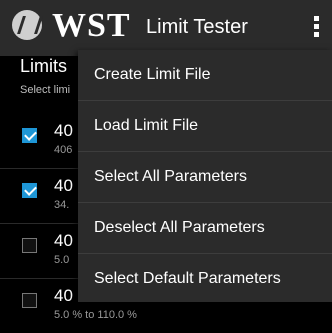  I want to click on section-subtitle: Select limi, so click(45, 90).